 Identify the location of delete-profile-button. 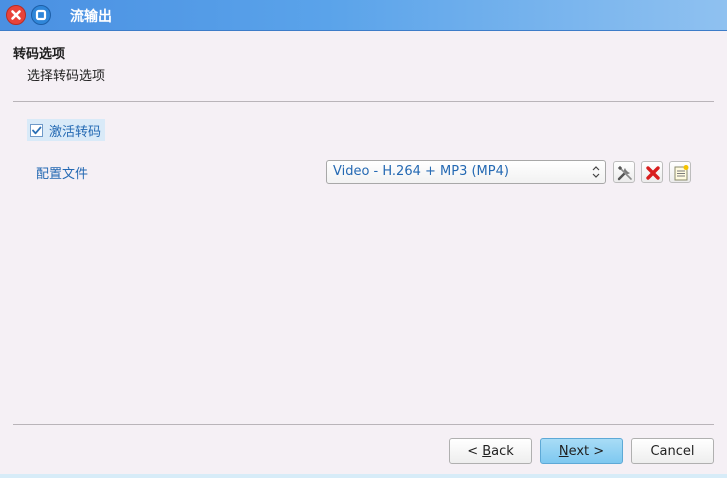
(652, 172).